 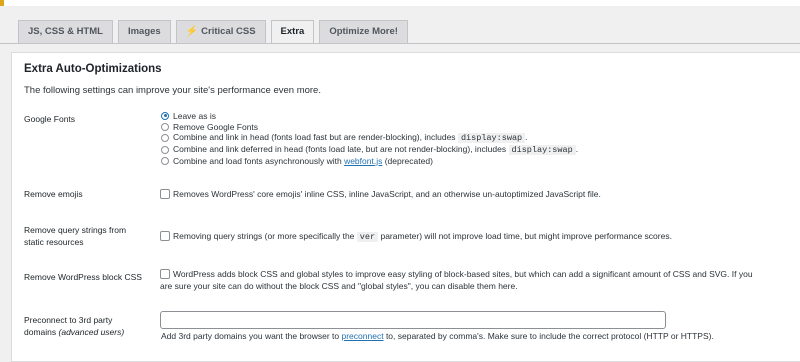 I want to click on tab-label: Optimize More!, so click(x=363, y=31).